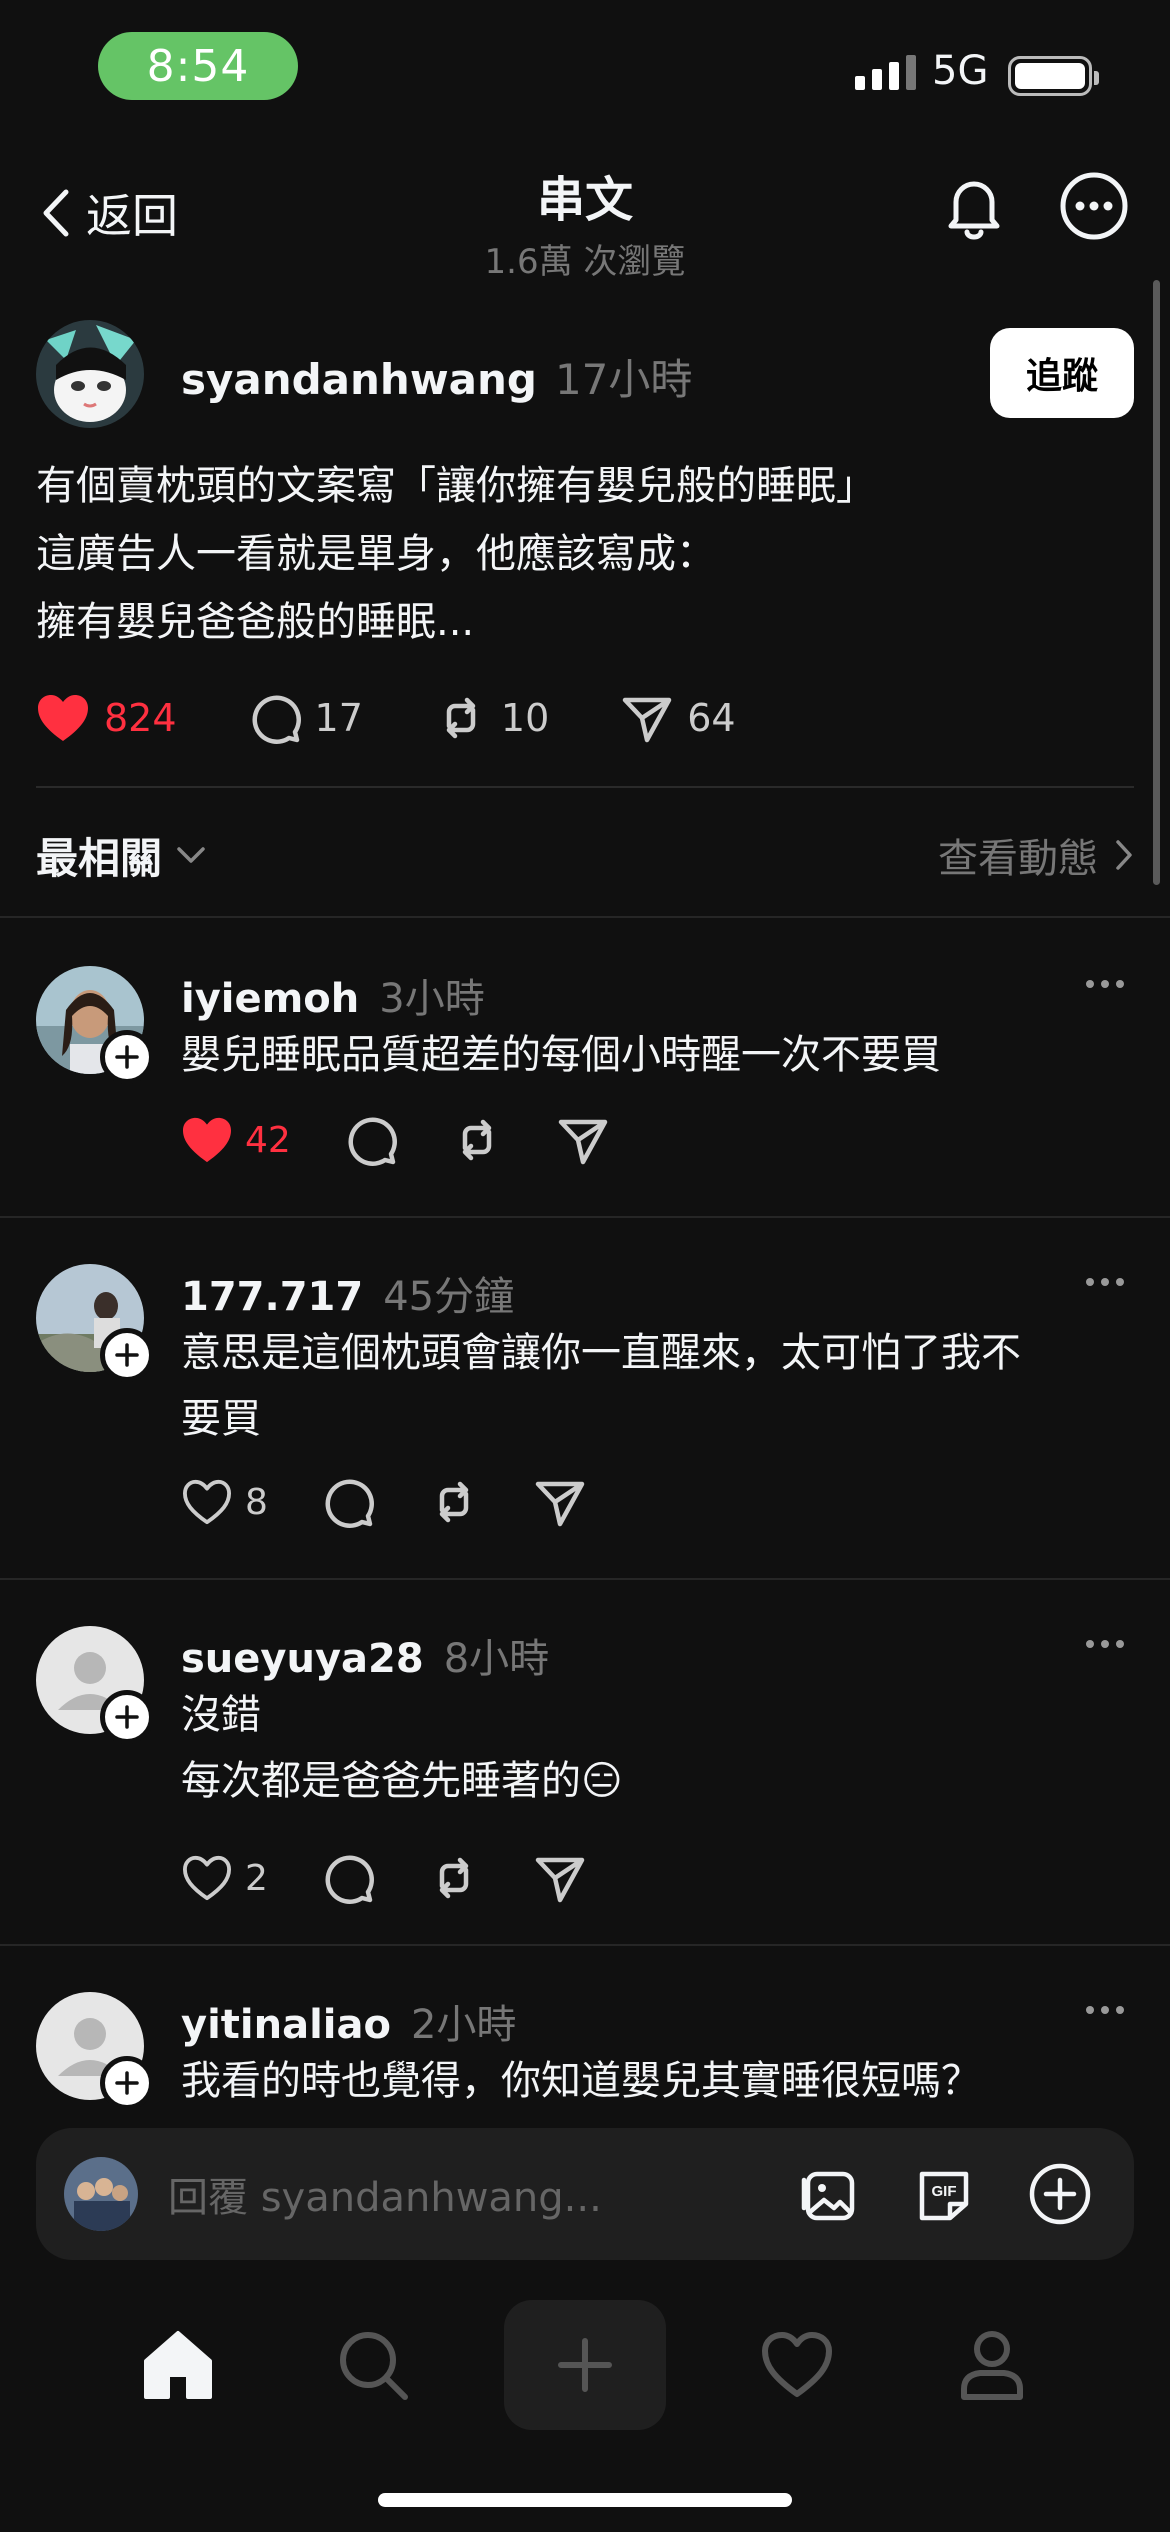 This screenshot has height=2532, width=1170. I want to click on avatar, so click(90, 374).